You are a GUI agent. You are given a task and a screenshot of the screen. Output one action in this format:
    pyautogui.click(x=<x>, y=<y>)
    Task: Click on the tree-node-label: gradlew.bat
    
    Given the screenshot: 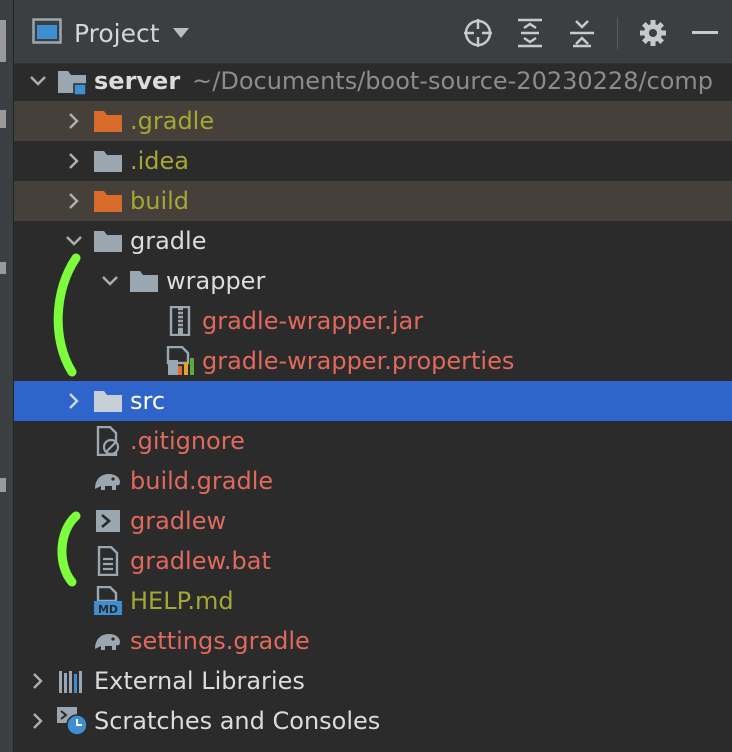 What is the action you would take?
    pyautogui.click(x=200, y=561)
    